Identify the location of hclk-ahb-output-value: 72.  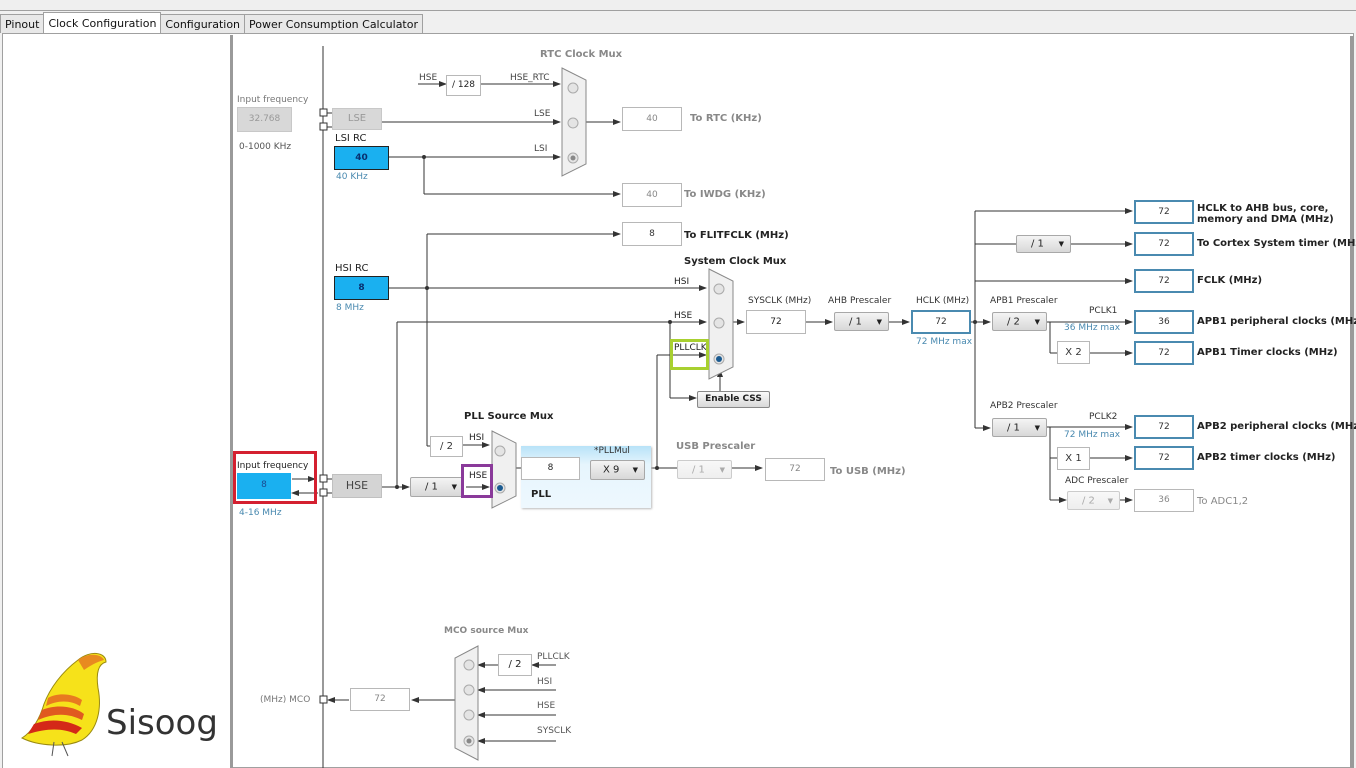
(1164, 212).